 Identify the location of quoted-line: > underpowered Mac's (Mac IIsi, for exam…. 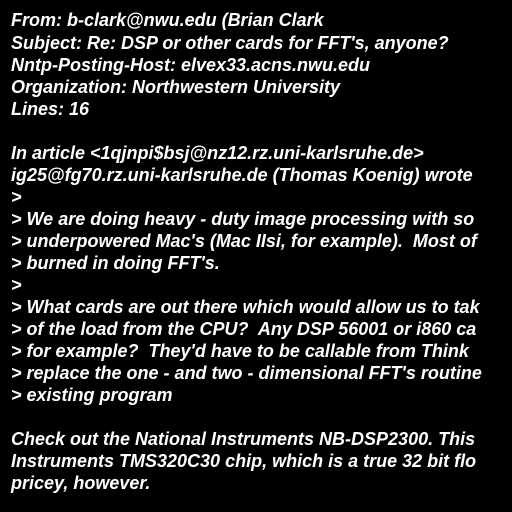
(244, 241).